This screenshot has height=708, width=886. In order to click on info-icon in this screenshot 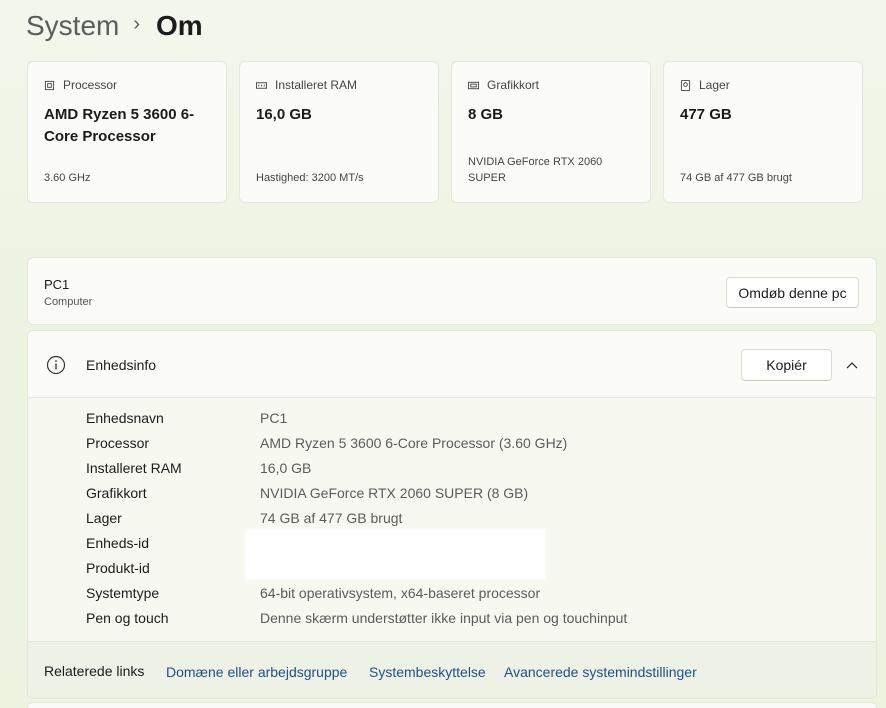, I will do `click(56, 365)`.